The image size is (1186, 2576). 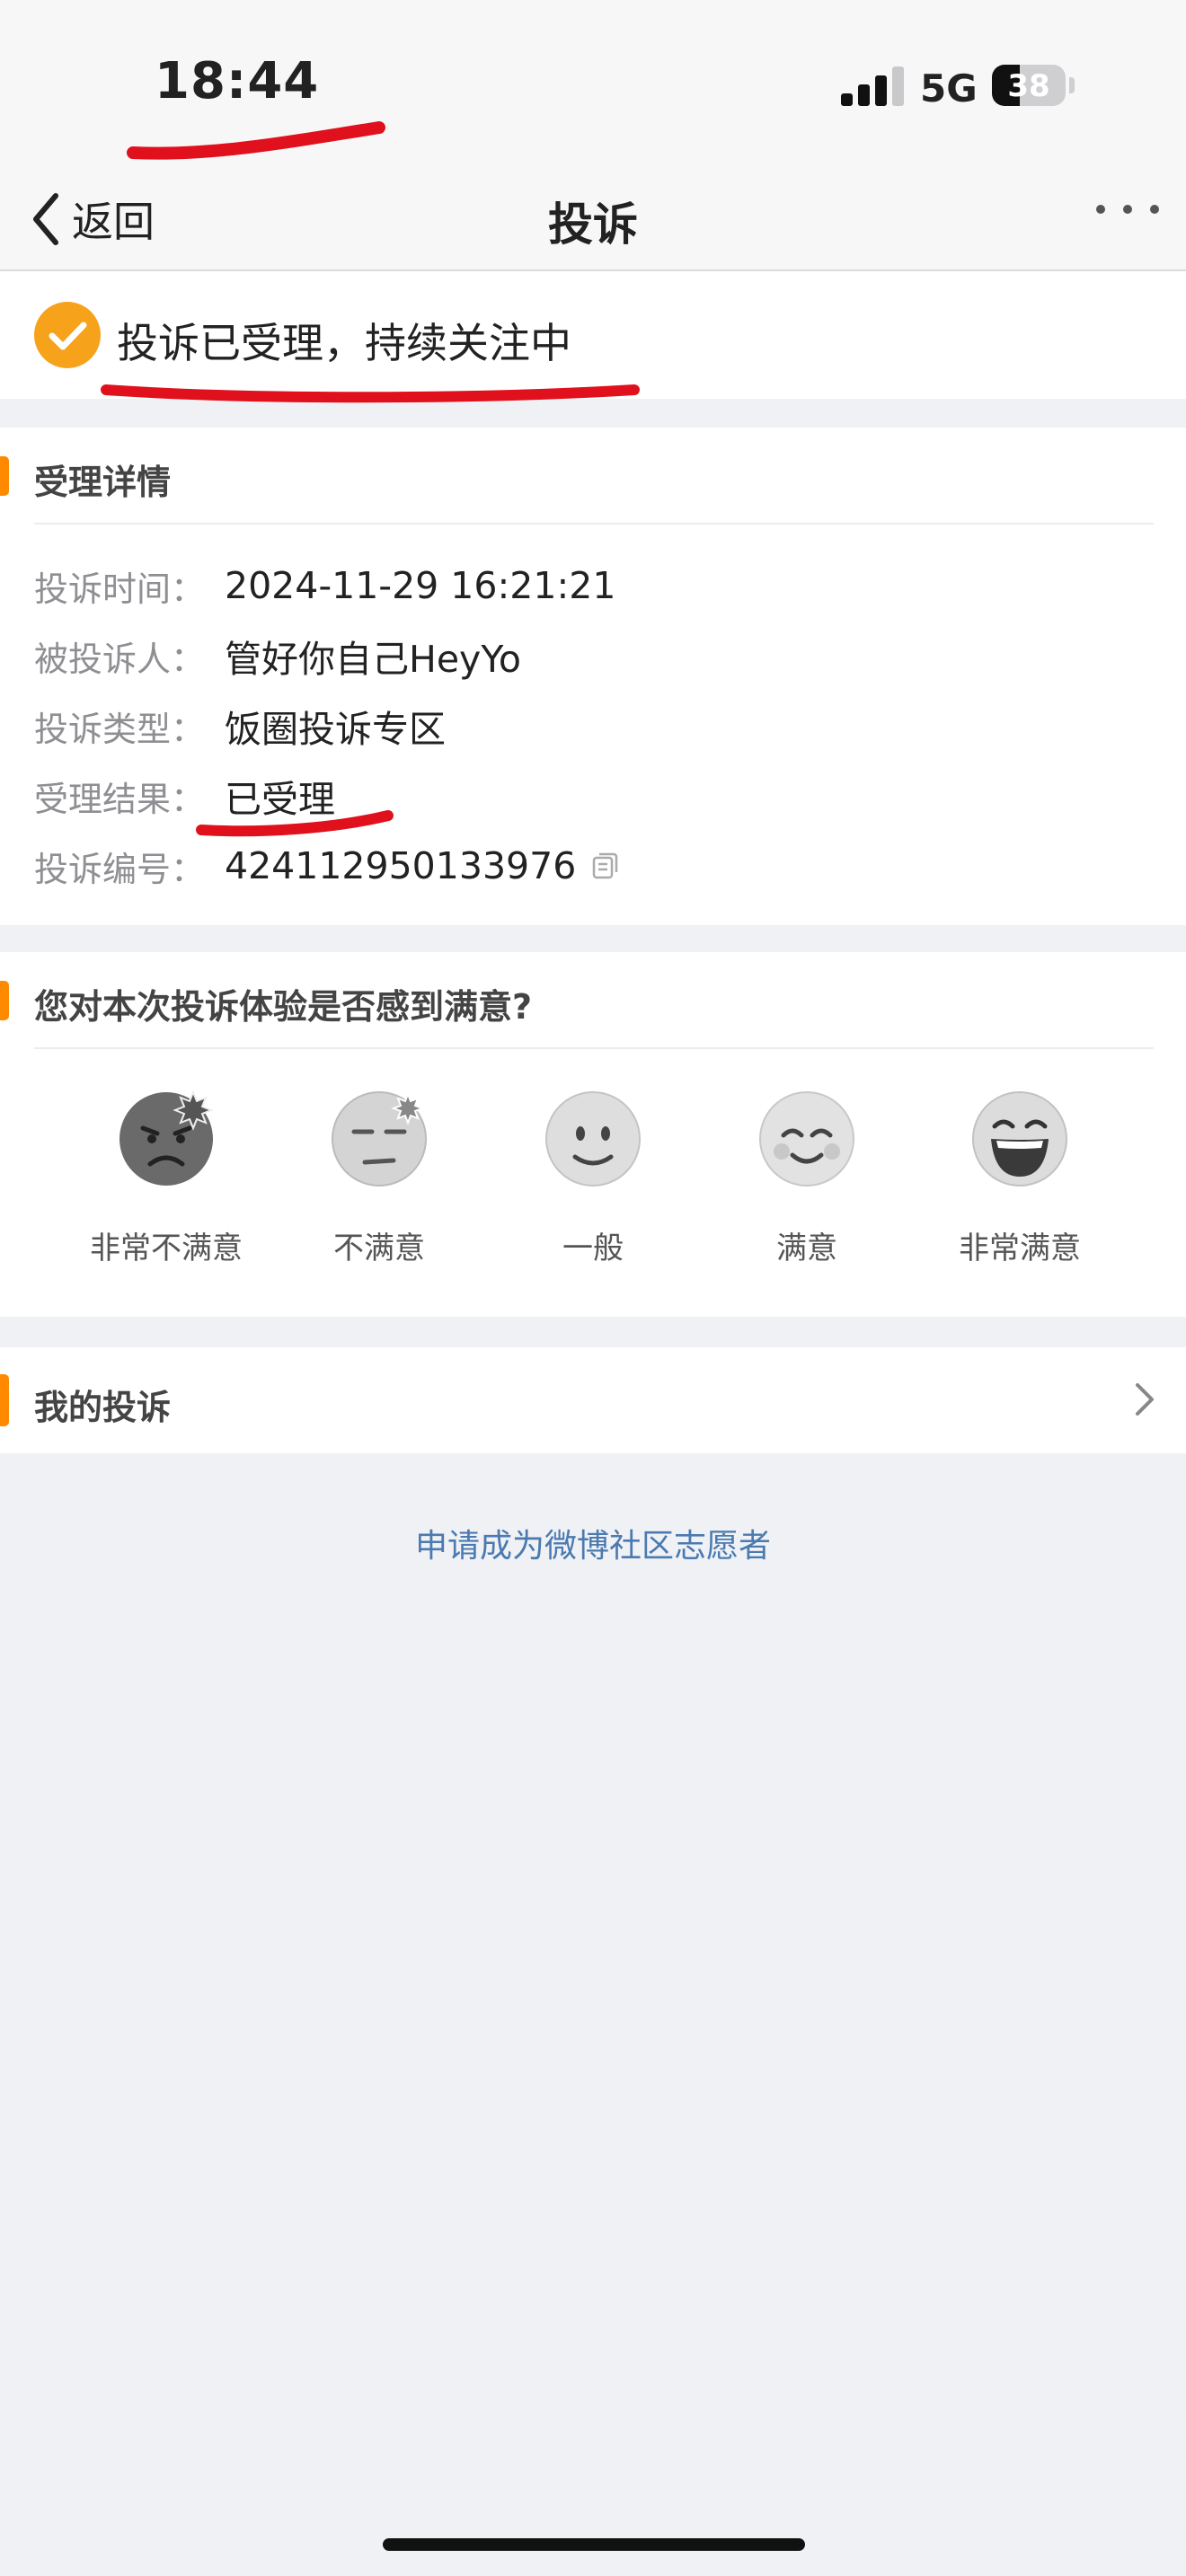 What do you see at coordinates (806, 1248) in the screenshot?
I see `rating-label: 满意` at bounding box center [806, 1248].